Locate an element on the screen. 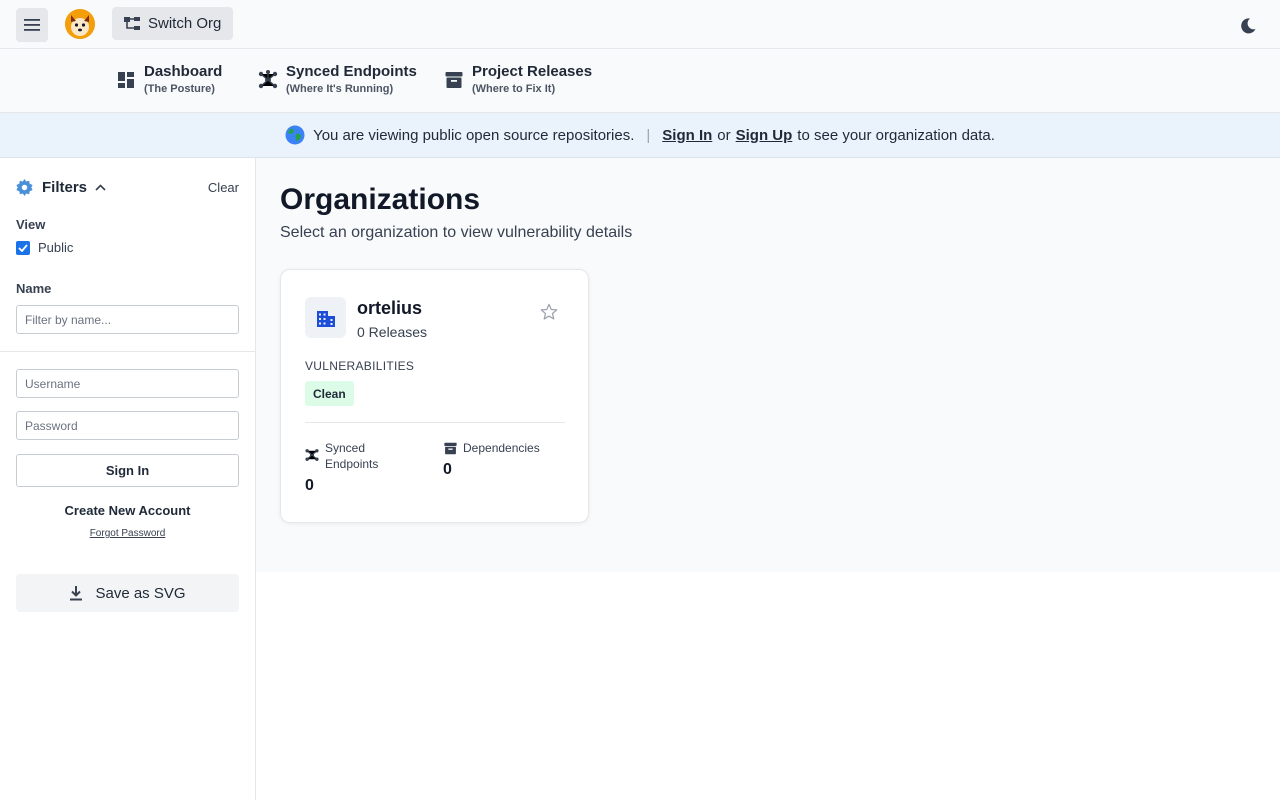 The height and width of the screenshot is (800, 1280). nav-item-project-releases: Project Releases (Where to Fix It) is located at coordinates (518, 80).